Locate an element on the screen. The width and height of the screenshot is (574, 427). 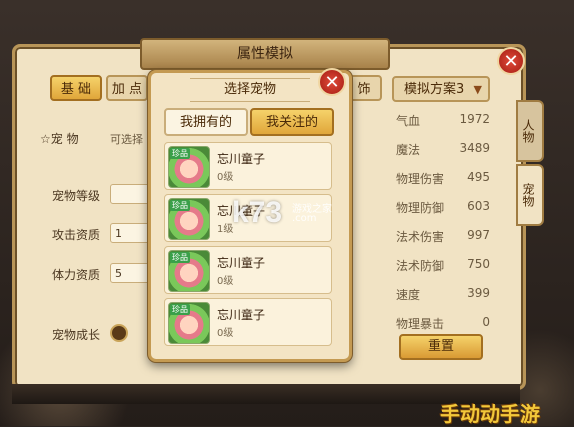
stat-name: 物理防御 is located at coordinates (420, 208).